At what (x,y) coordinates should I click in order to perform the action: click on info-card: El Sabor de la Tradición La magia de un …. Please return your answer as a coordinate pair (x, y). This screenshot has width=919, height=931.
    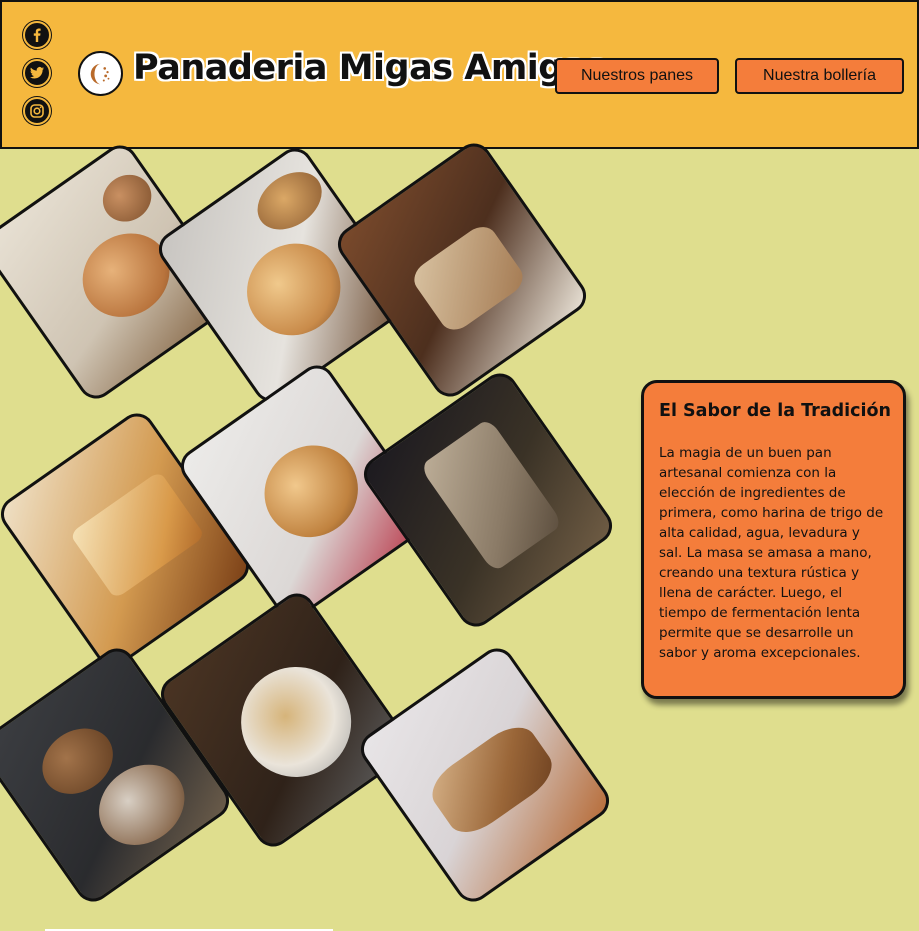
    Looking at the image, I should click on (773, 539).